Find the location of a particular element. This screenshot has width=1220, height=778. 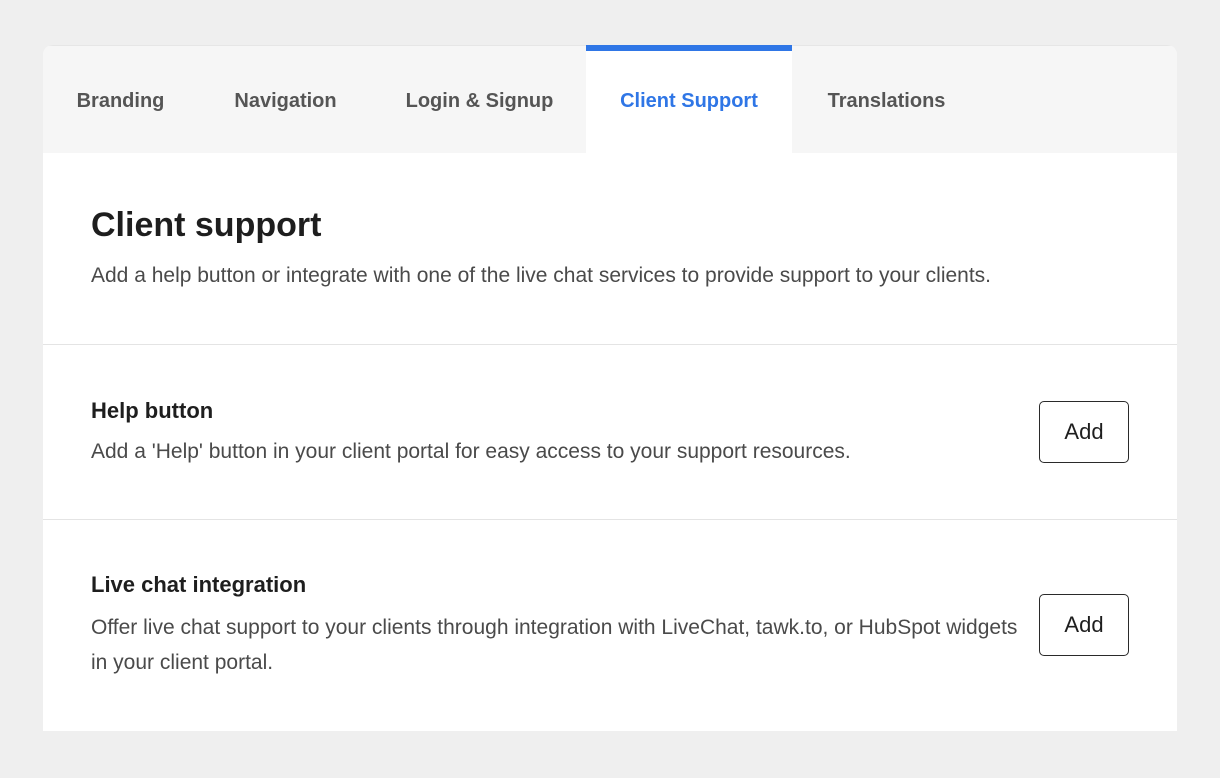

help-button-title: Help button is located at coordinates (152, 410).